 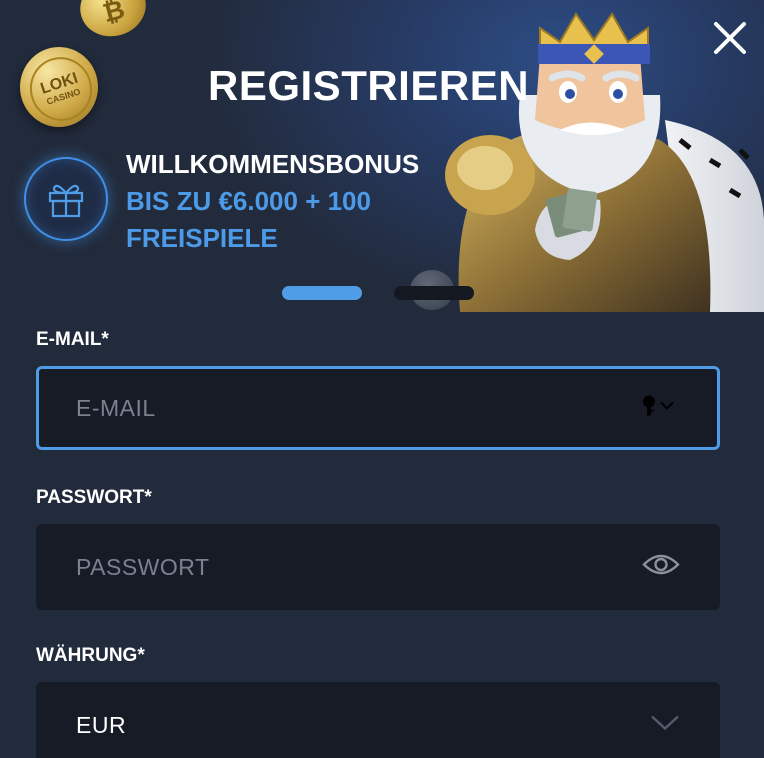 I want to click on bonus-headline: WILLKOMMENSBONUS, so click(x=273, y=164).